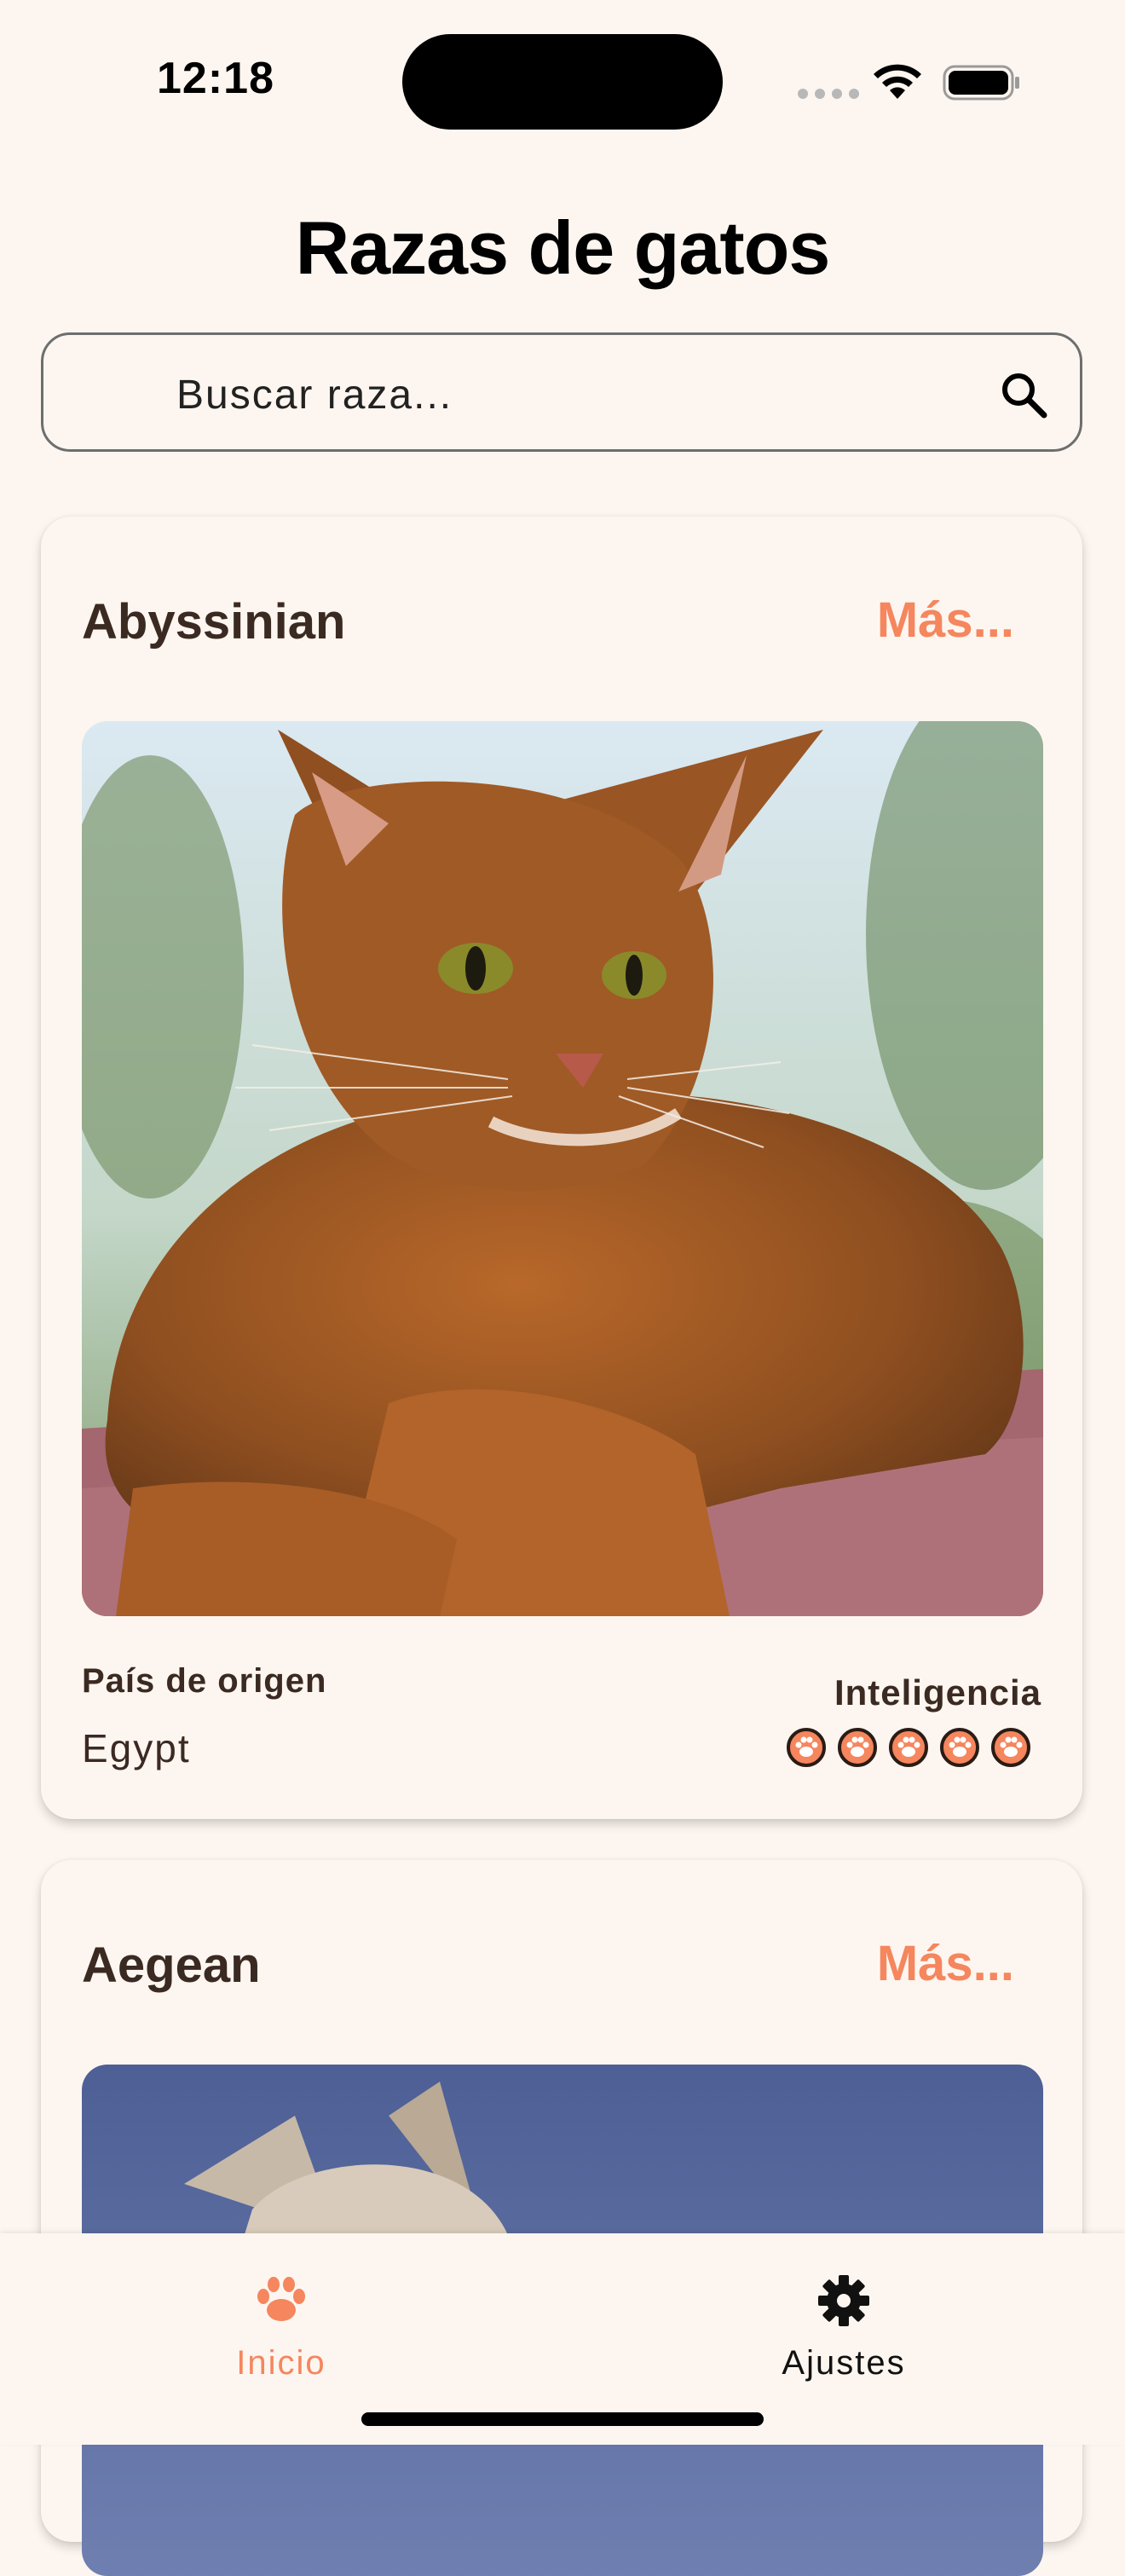 This screenshot has height=2576, width=1125. Describe the element at coordinates (171, 1965) in the screenshot. I see `breed-name: Aegean` at that location.